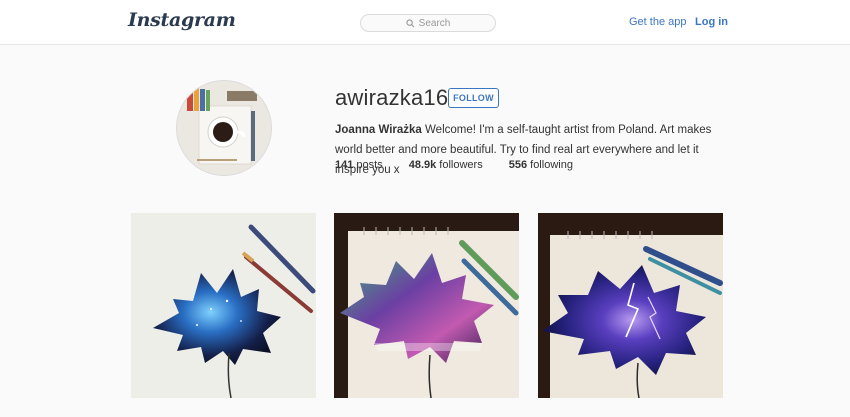 Image resolution: width=850 pixels, height=417 pixels. I want to click on search-input: Search, so click(428, 23).